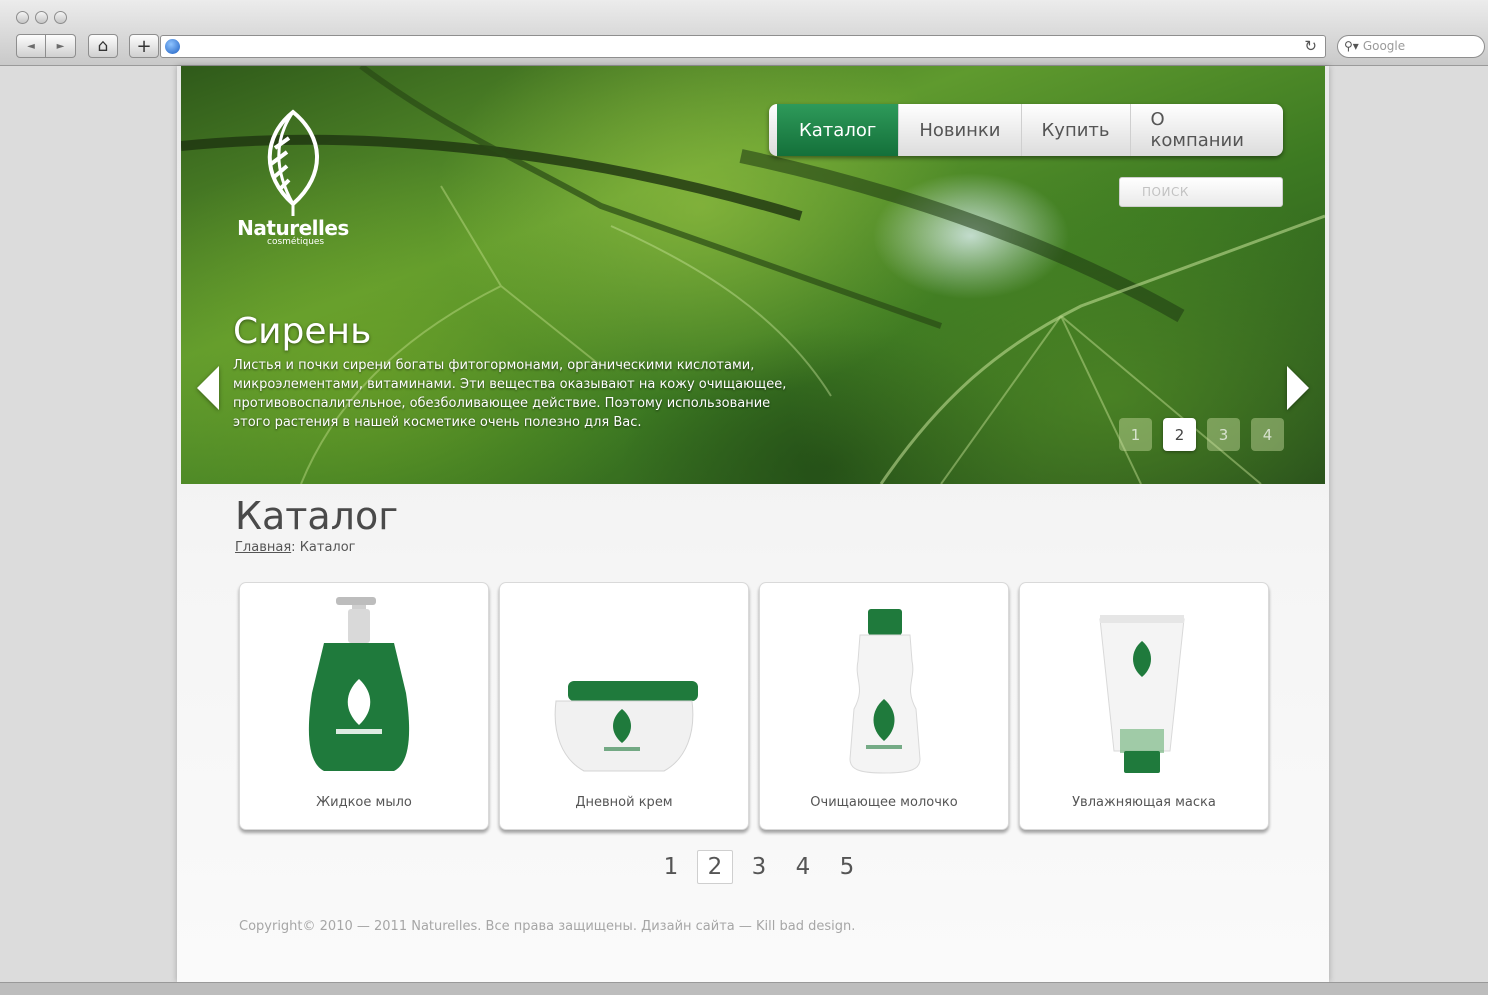  Describe the element at coordinates (1351, 46) in the screenshot. I see `search-icon: ⚲▾` at that location.